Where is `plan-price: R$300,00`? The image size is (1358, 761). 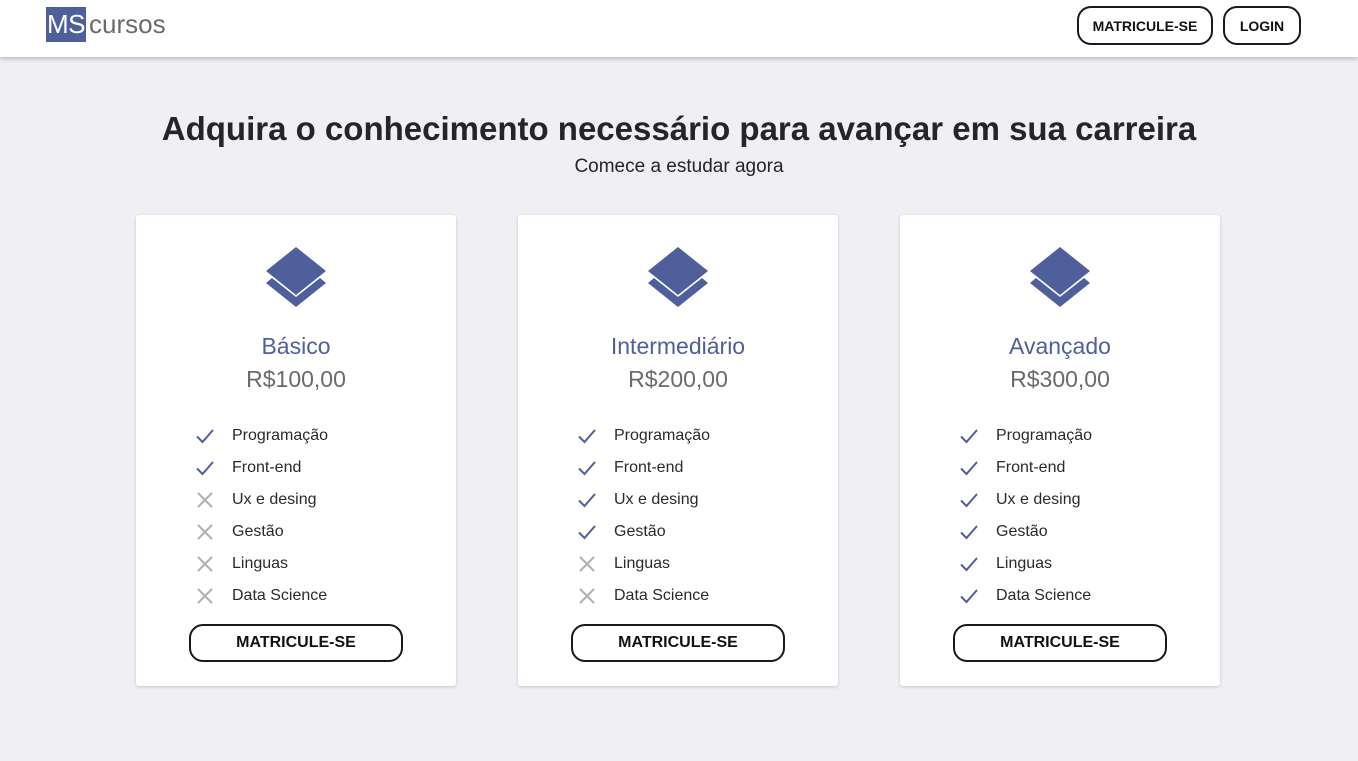 plan-price: R$300,00 is located at coordinates (1060, 379).